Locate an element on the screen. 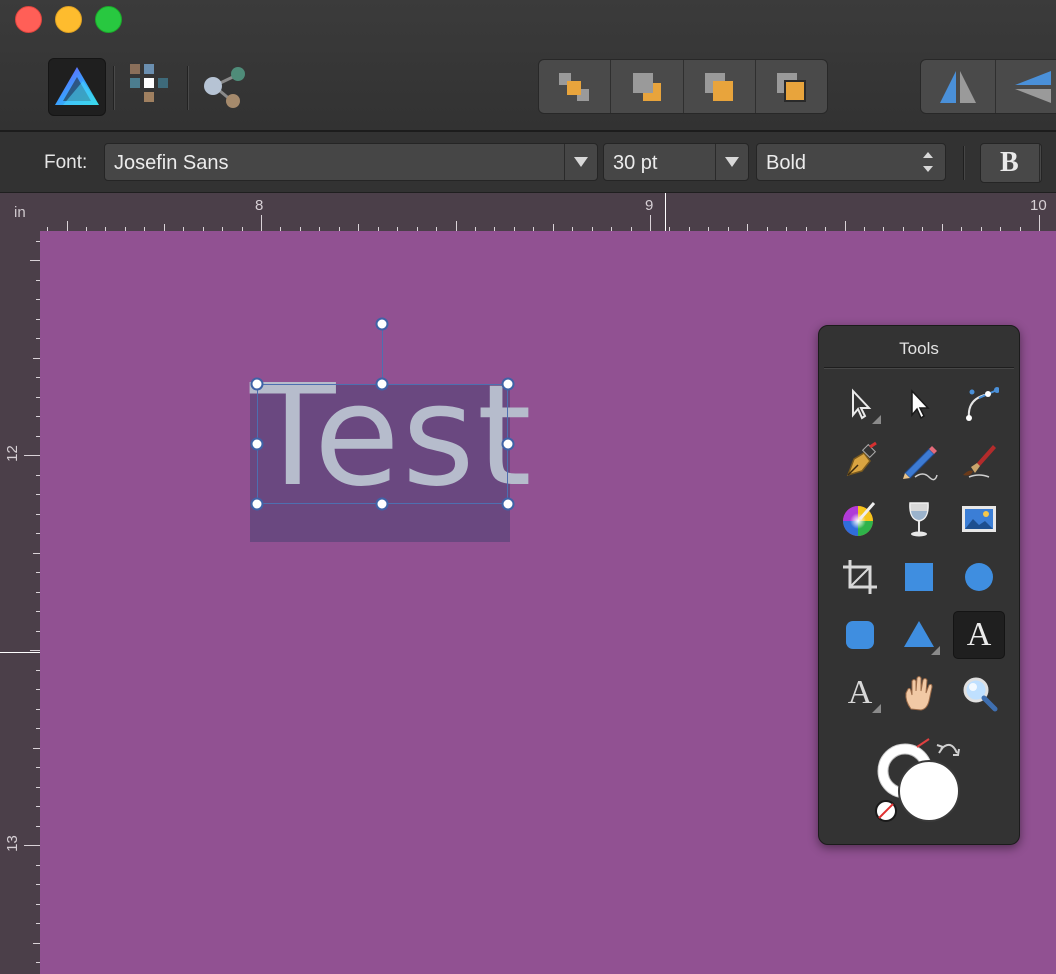  develop-grid-icon is located at coordinates (149, 83).